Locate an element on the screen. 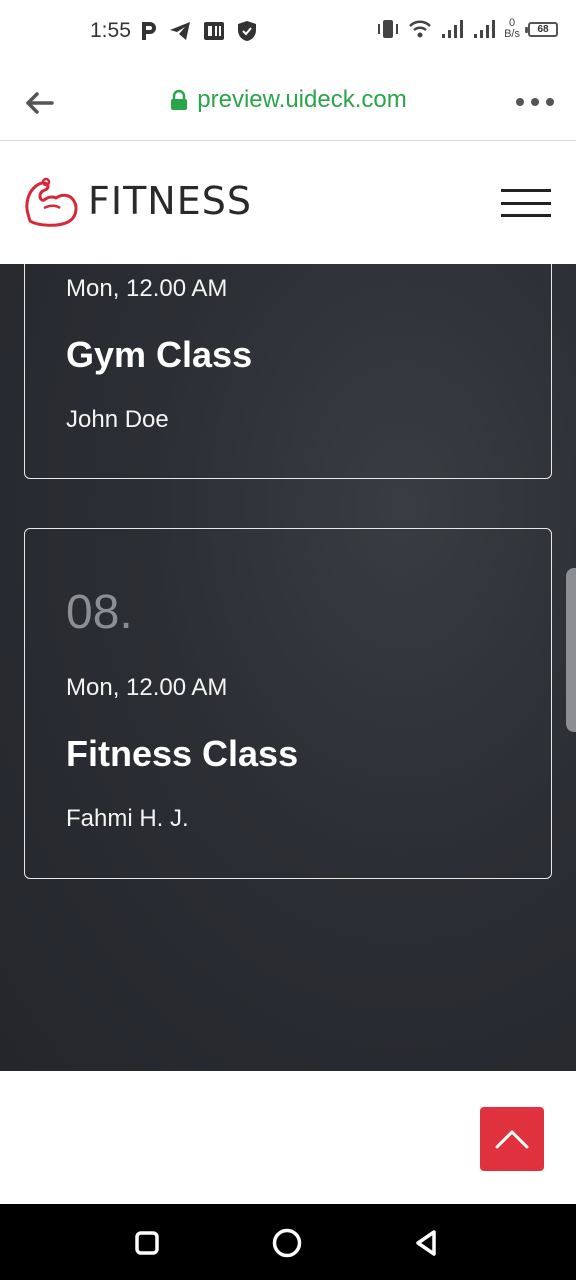  address-bar: preview.uideck.com is located at coordinates (288, 100).